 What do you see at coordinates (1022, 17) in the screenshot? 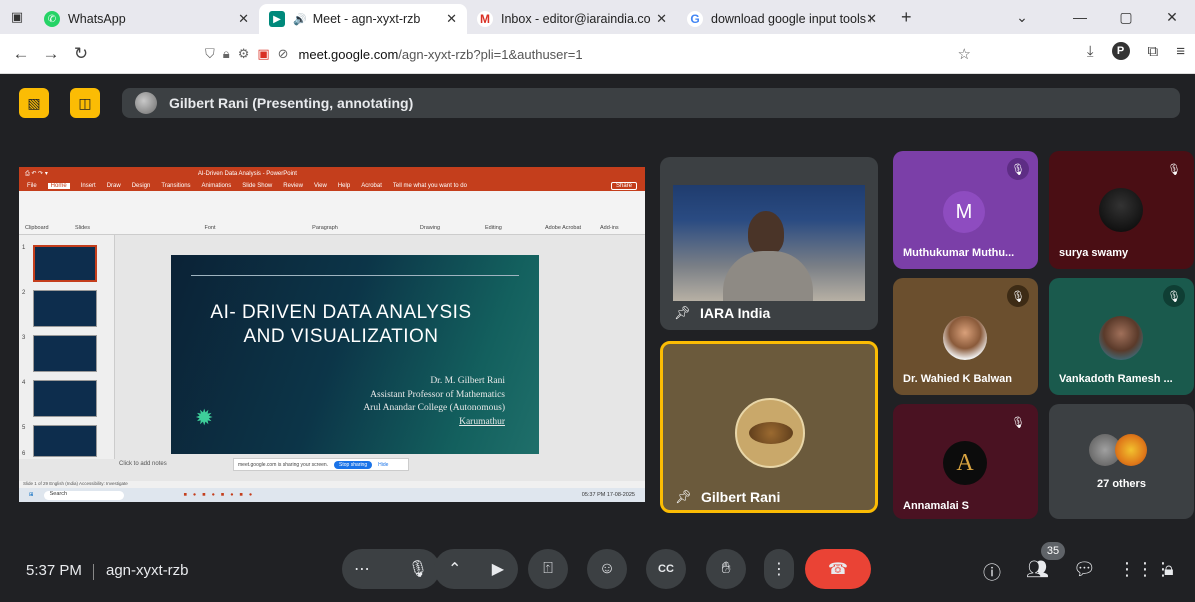
I see `tab-list-chevron-icon: ⌄` at bounding box center [1022, 17].